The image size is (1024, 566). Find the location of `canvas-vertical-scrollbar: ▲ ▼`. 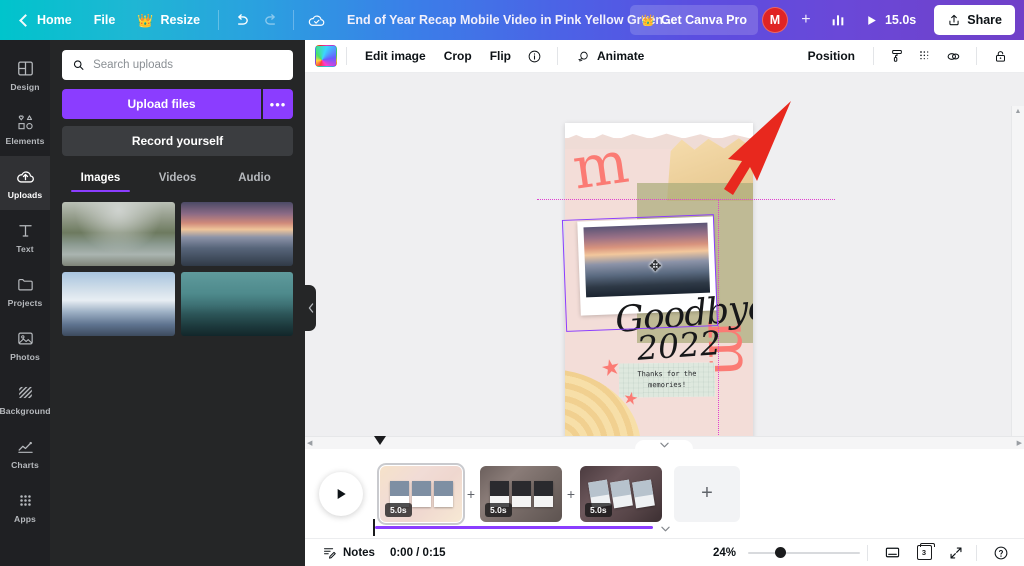

canvas-vertical-scrollbar: ▲ ▼ is located at coordinates (1017, 291).